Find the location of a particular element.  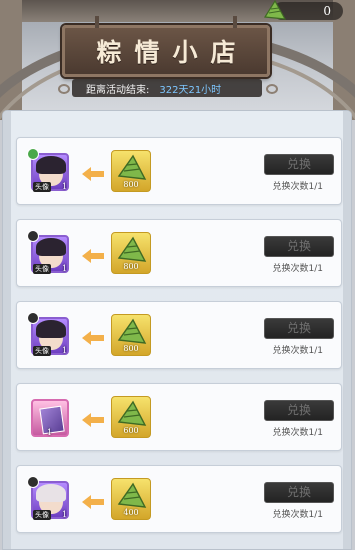

timer-value: 322天21小时 is located at coordinates (190, 90).